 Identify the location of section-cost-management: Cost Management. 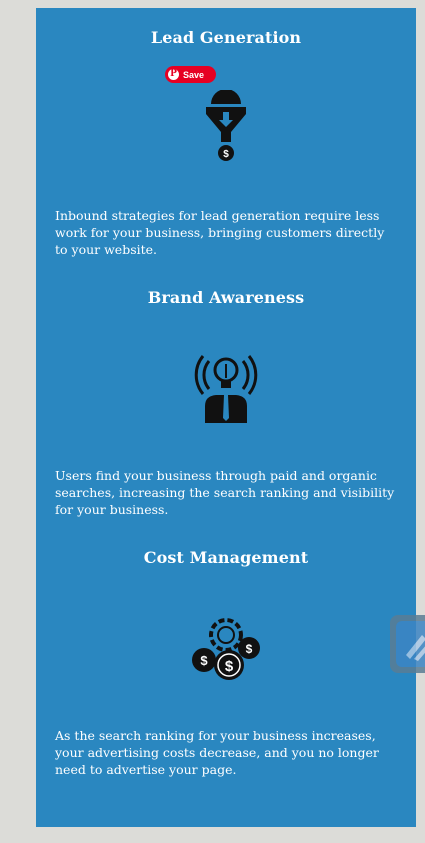
(226, 557).